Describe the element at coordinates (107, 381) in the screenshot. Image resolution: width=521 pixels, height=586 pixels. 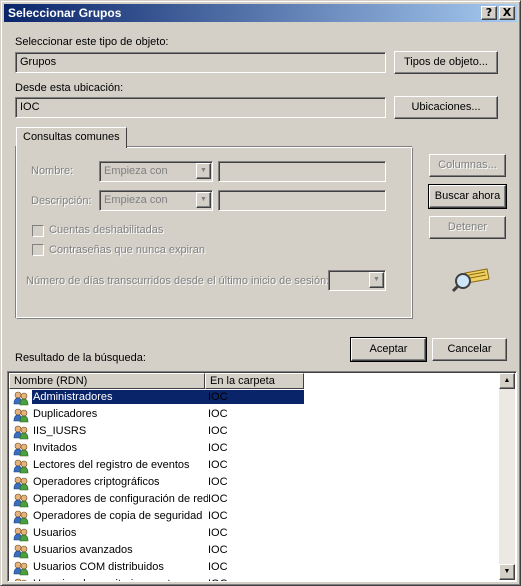
I see `column-header-name: Nombre (RDN)` at that location.